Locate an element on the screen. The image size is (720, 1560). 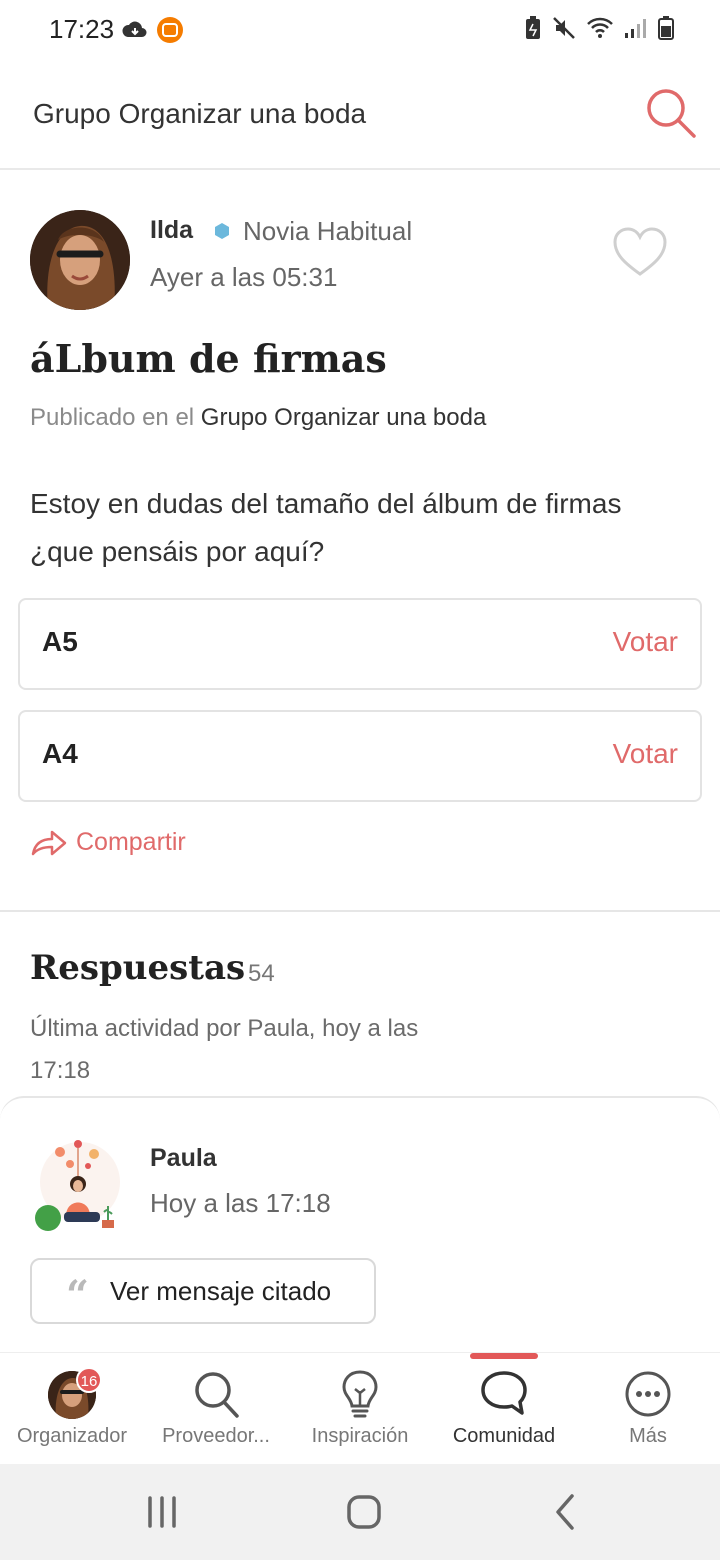
page-title: Grupo Organizar una boda is located at coordinates (200, 113).